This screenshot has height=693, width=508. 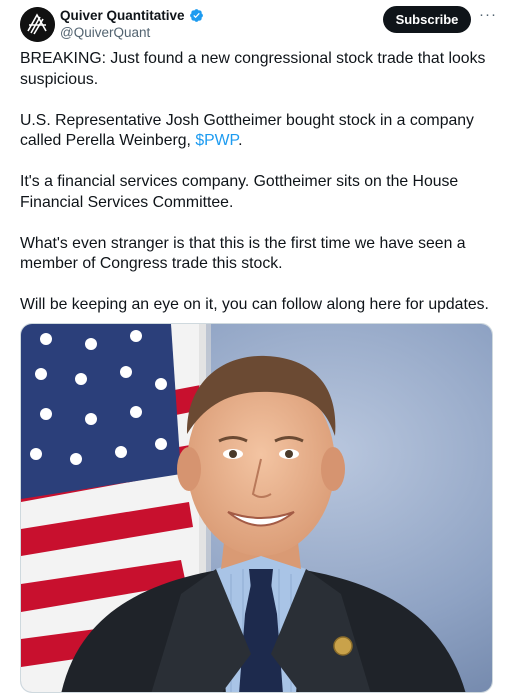 I want to click on handle: @QuiverQuant, so click(x=105, y=32).